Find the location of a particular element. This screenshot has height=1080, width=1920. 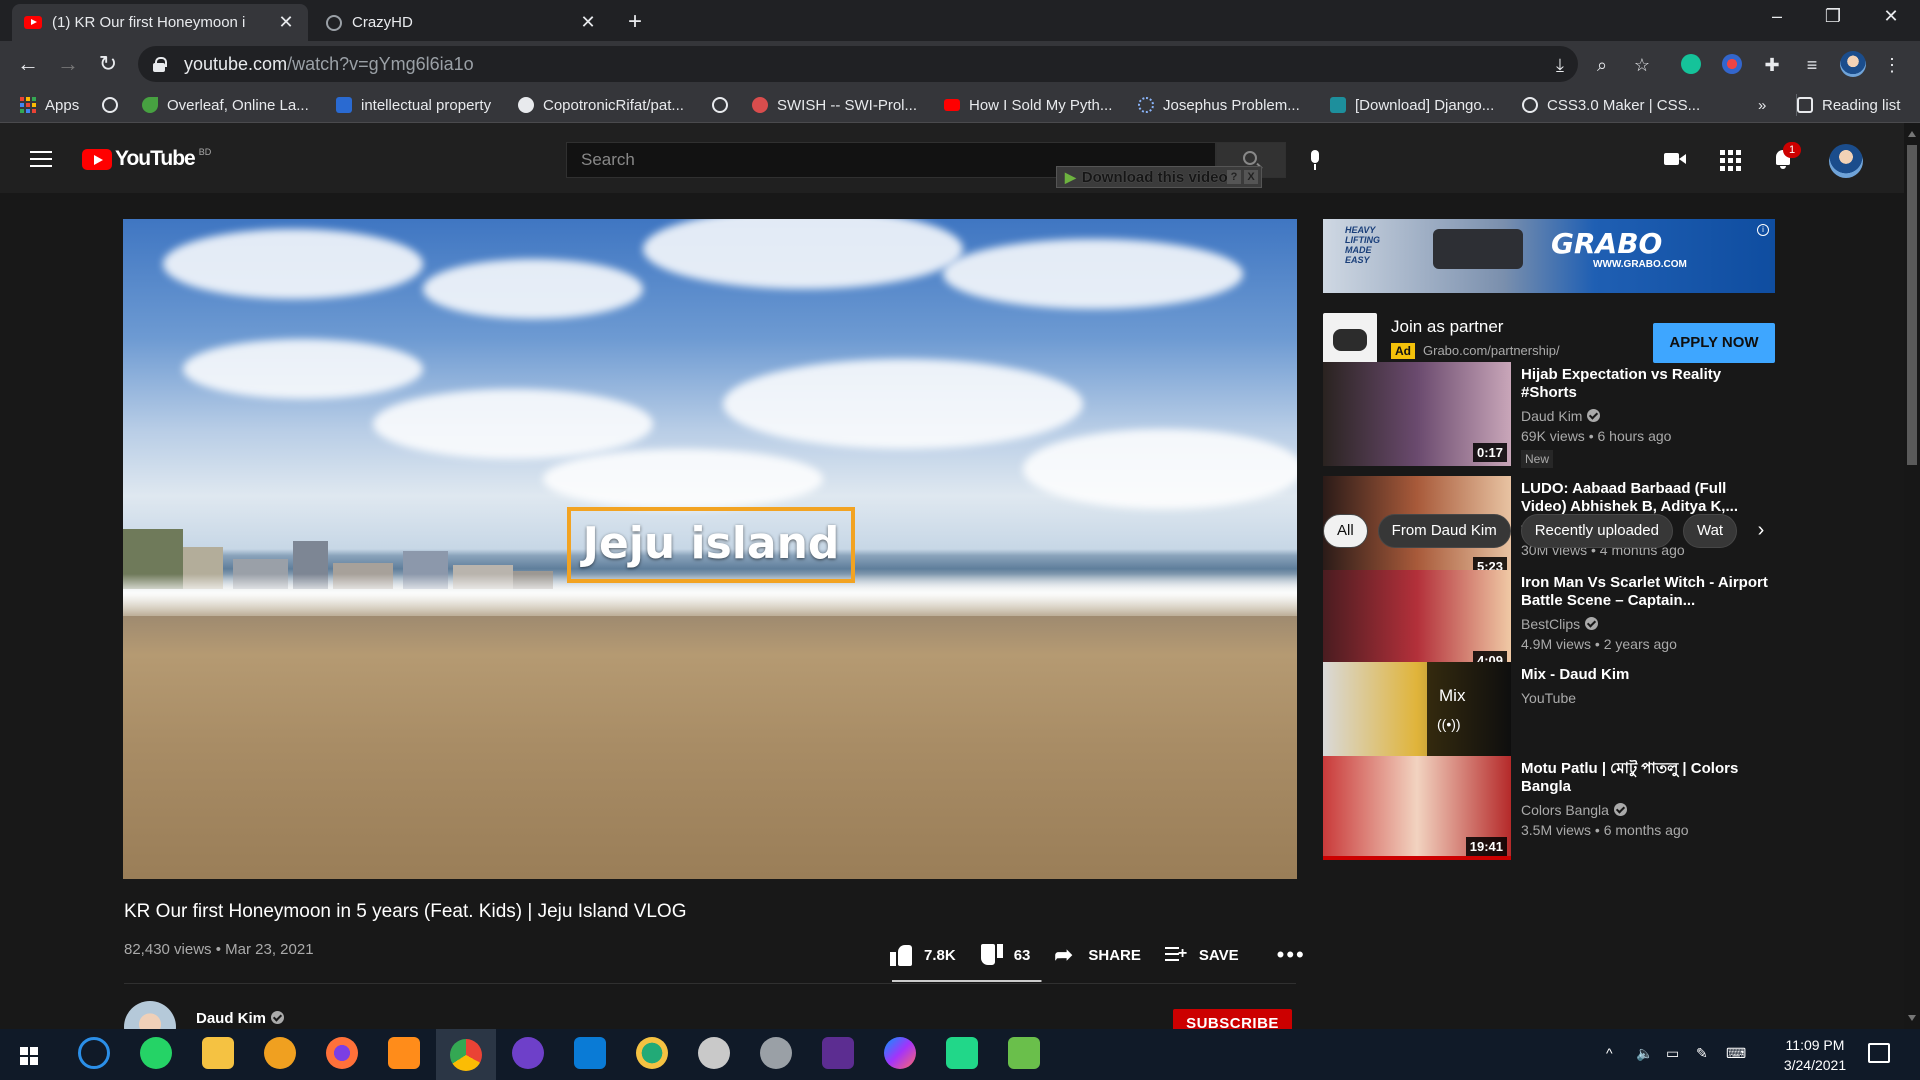

taskbar-clock: 11:09 PM 3/24/2021 is located at coordinates (1815, 1055).